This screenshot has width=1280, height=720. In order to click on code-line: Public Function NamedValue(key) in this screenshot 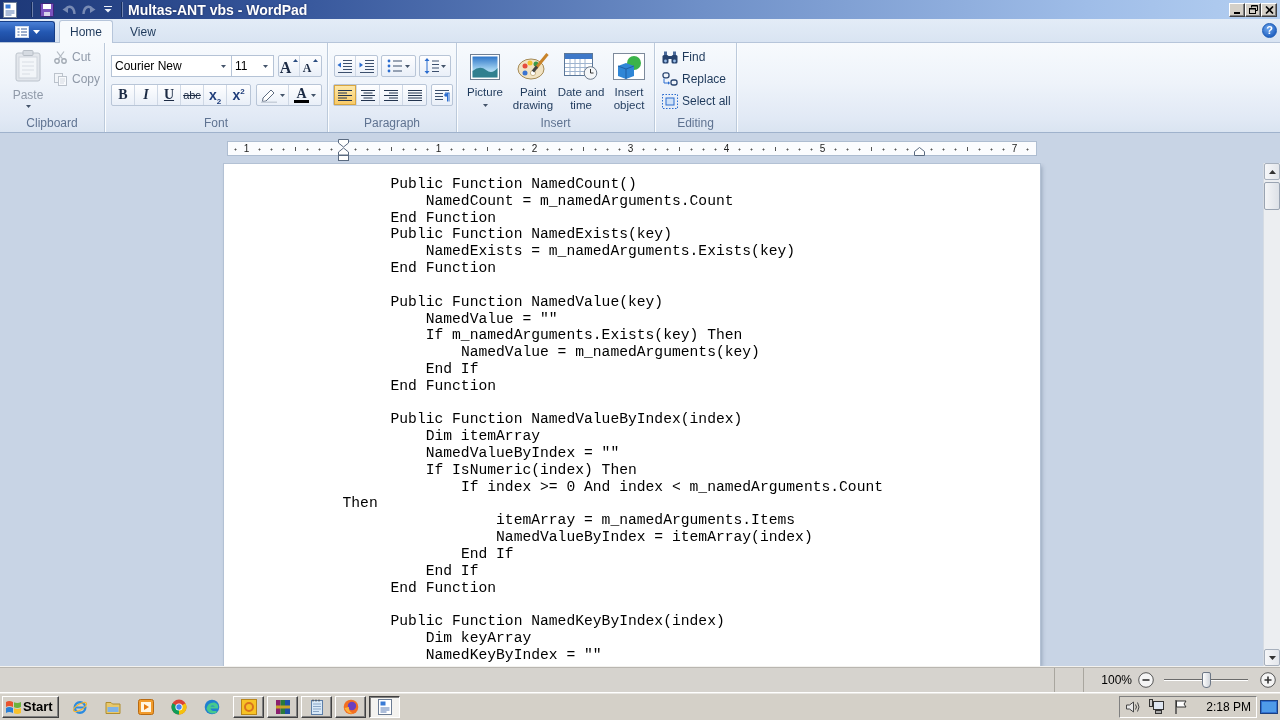, I will do `click(527, 301)`.